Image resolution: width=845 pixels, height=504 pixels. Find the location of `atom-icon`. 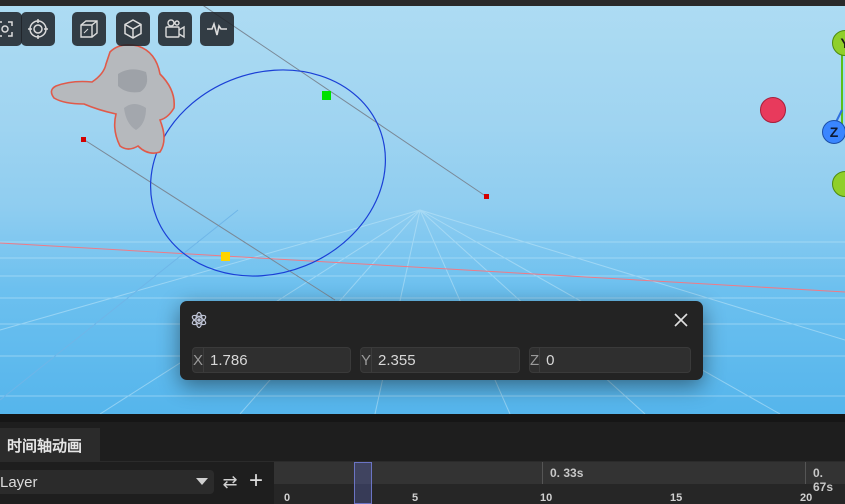

atom-icon is located at coordinates (199, 320).